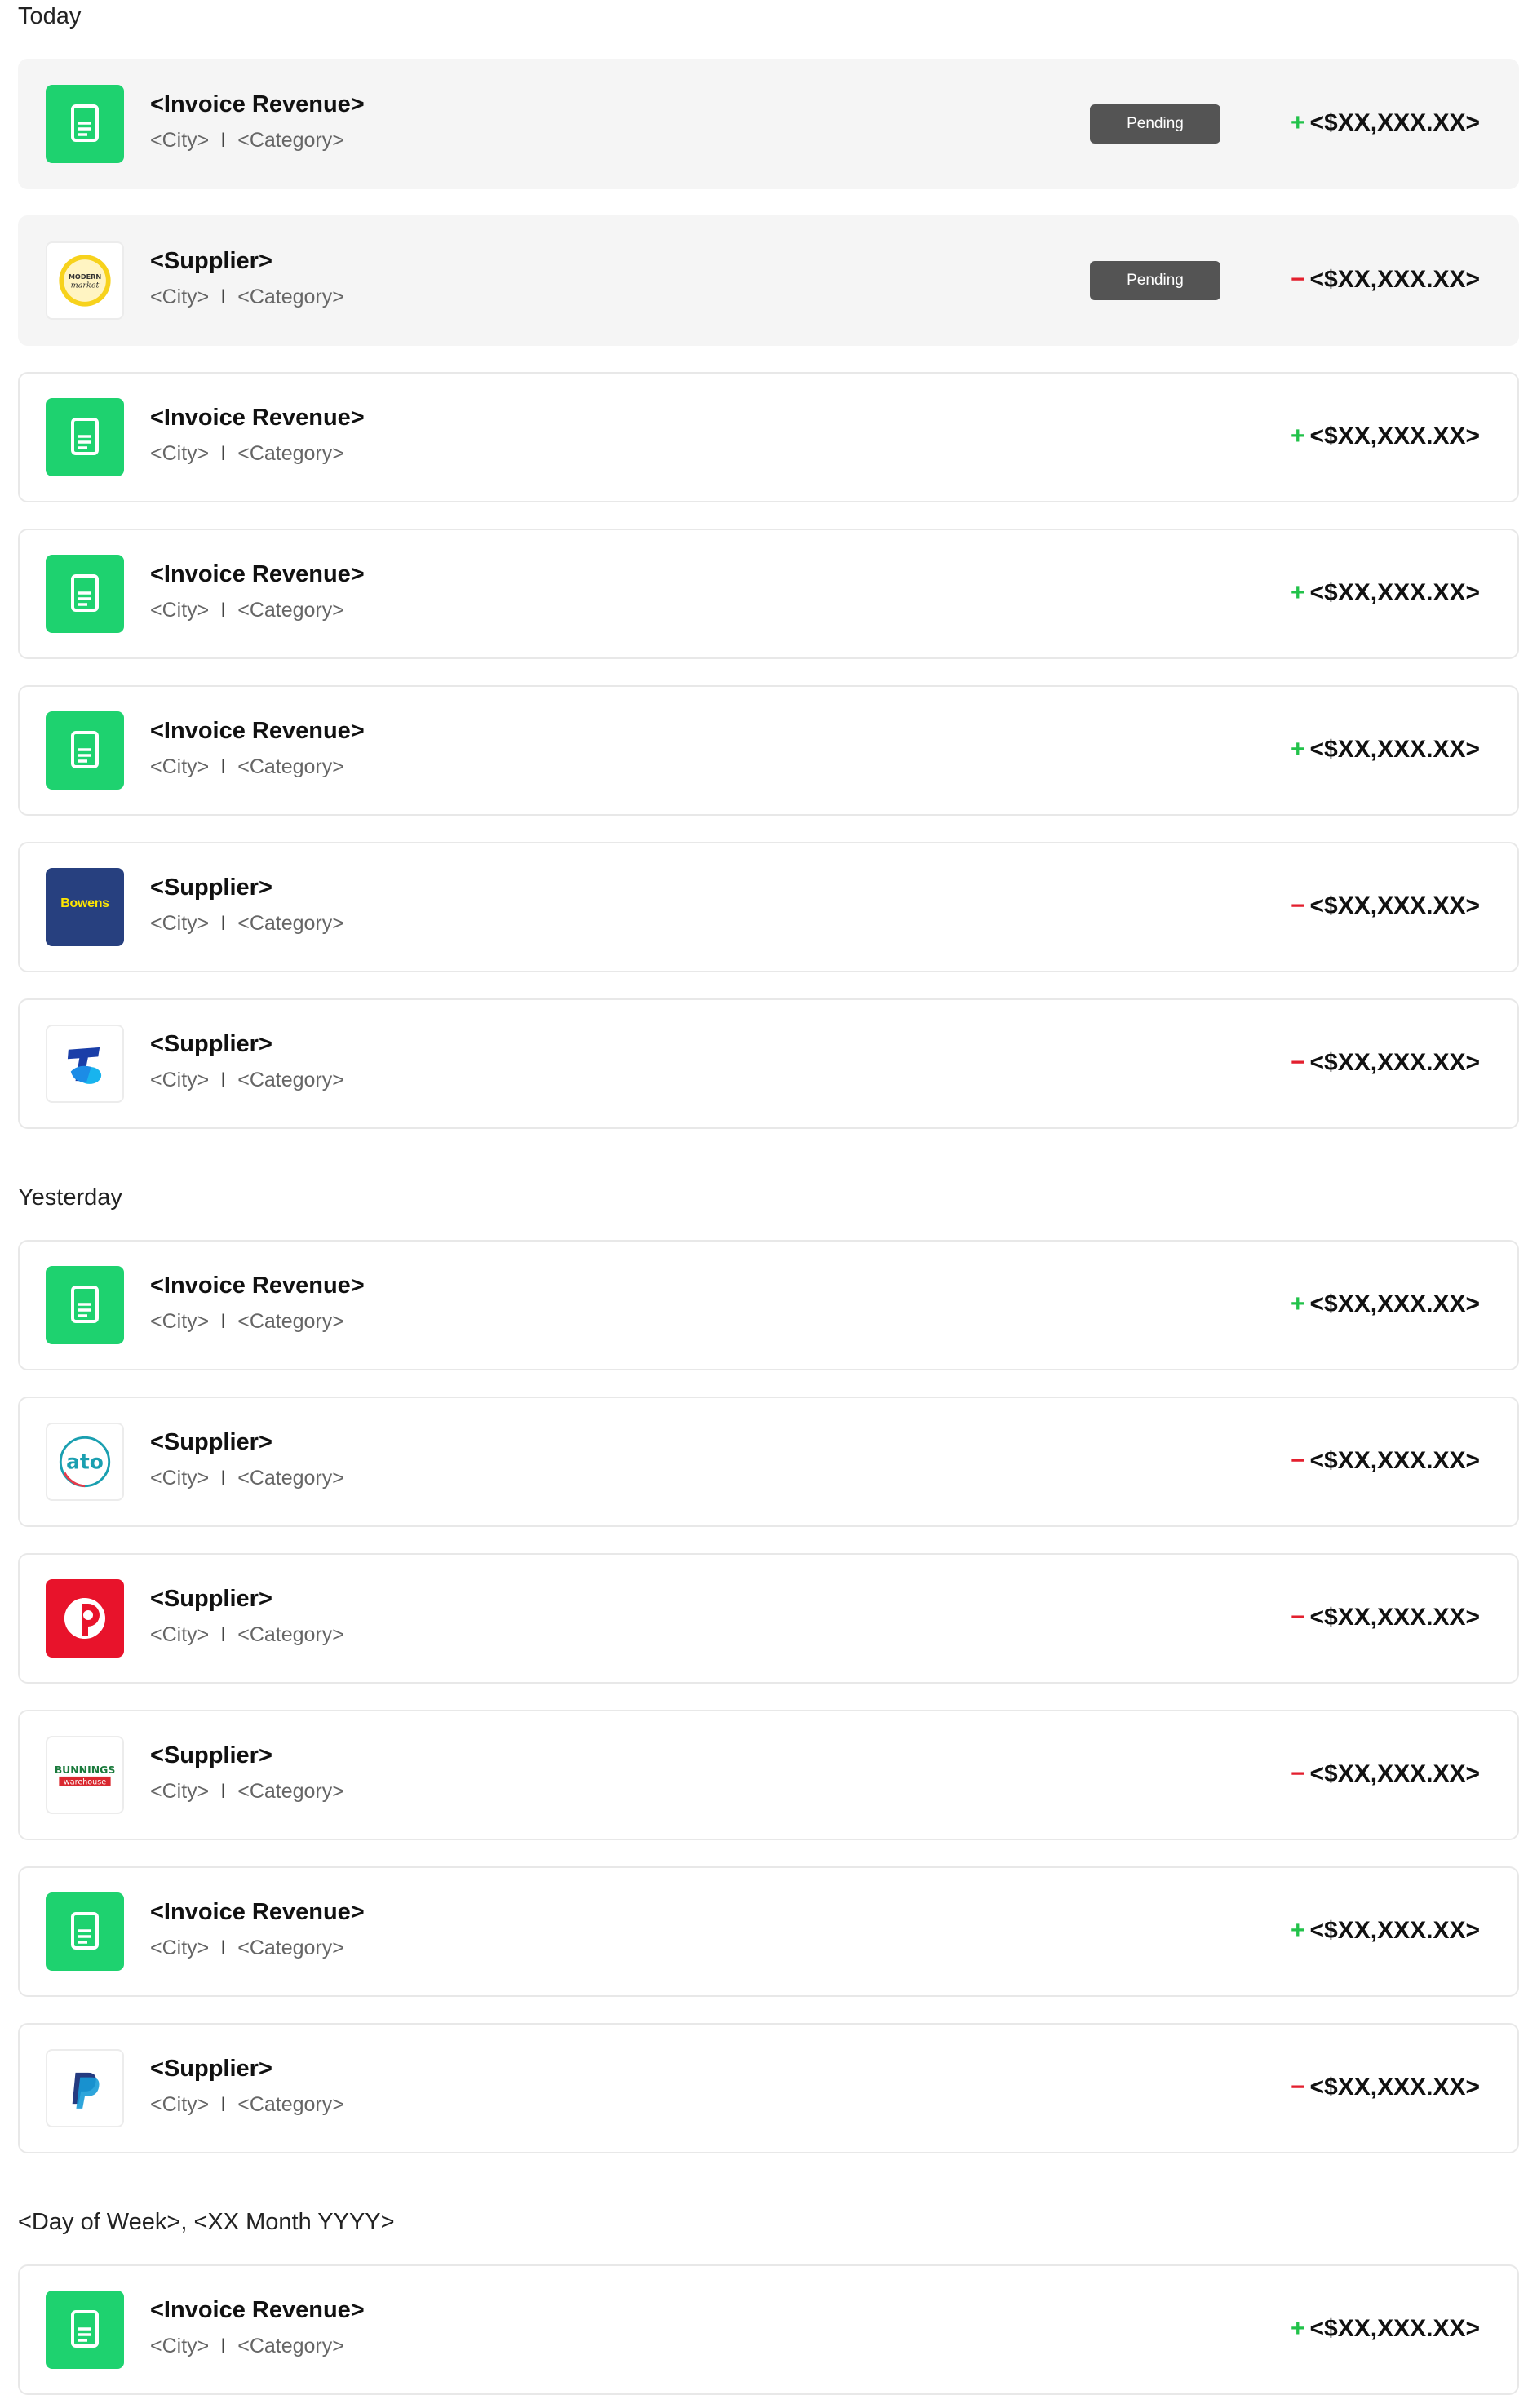  Describe the element at coordinates (85, 276) in the screenshot. I see `modern-market-logo-text: MODERN` at that location.